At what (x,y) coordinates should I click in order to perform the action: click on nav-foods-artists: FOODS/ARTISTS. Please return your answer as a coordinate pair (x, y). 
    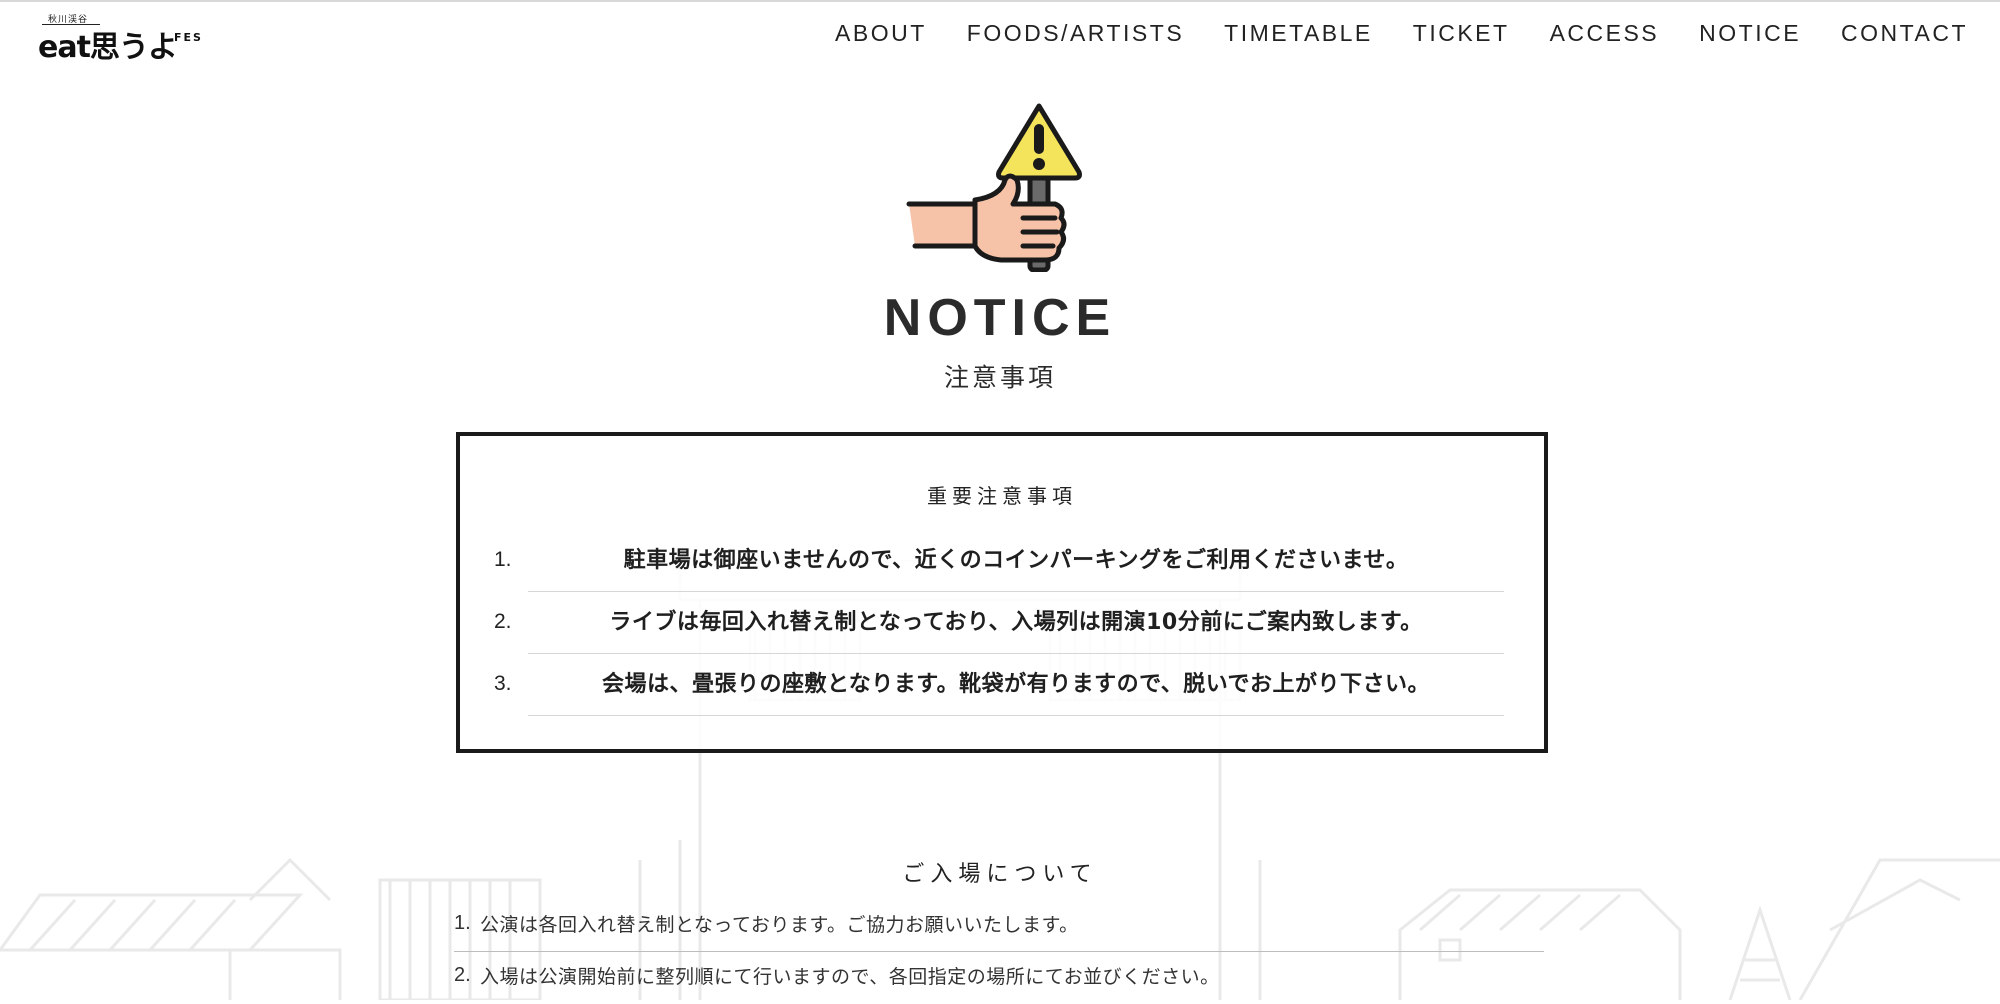
    Looking at the image, I should click on (1075, 33).